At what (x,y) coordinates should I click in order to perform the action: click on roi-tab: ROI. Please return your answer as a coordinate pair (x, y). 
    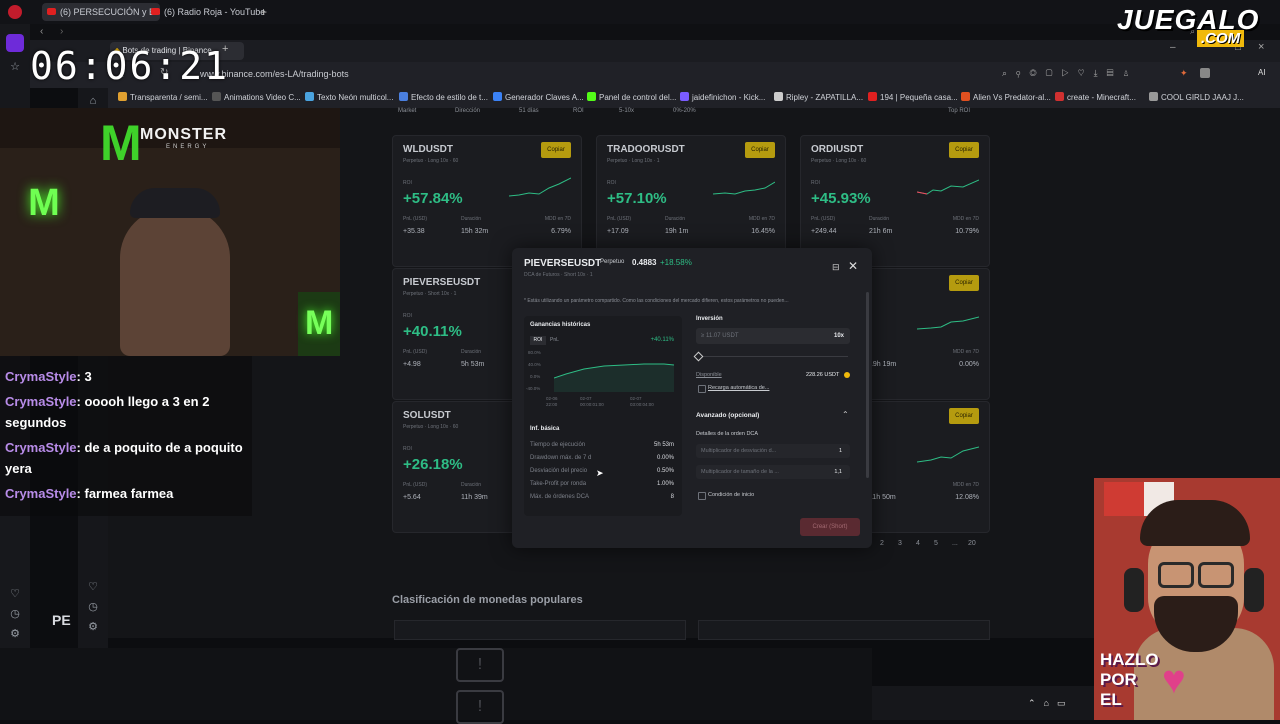
    Looking at the image, I should click on (538, 340).